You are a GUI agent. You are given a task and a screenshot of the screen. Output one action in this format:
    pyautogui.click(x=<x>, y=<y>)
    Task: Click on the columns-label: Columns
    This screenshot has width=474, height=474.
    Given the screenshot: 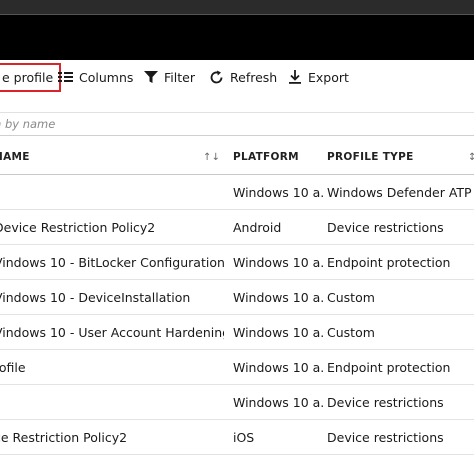 What is the action you would take?
    pyautogui.click(x=106, y=77)
    